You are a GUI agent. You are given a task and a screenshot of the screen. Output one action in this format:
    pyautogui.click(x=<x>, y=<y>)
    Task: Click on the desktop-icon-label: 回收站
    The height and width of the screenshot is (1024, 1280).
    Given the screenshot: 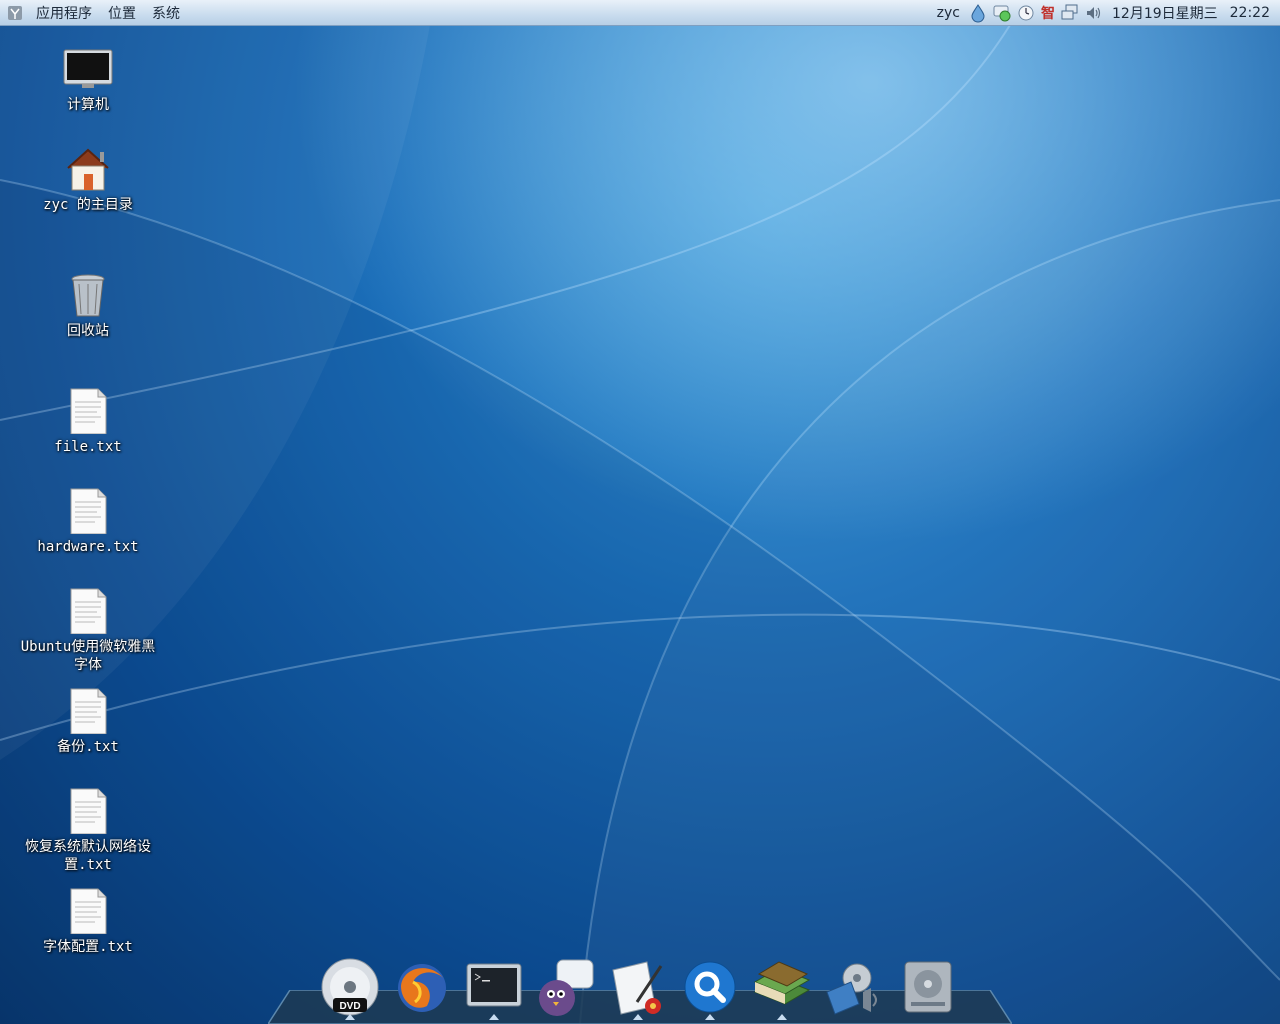 What is the action you would take?
    pyautogui.click(x=88, y=331)
    